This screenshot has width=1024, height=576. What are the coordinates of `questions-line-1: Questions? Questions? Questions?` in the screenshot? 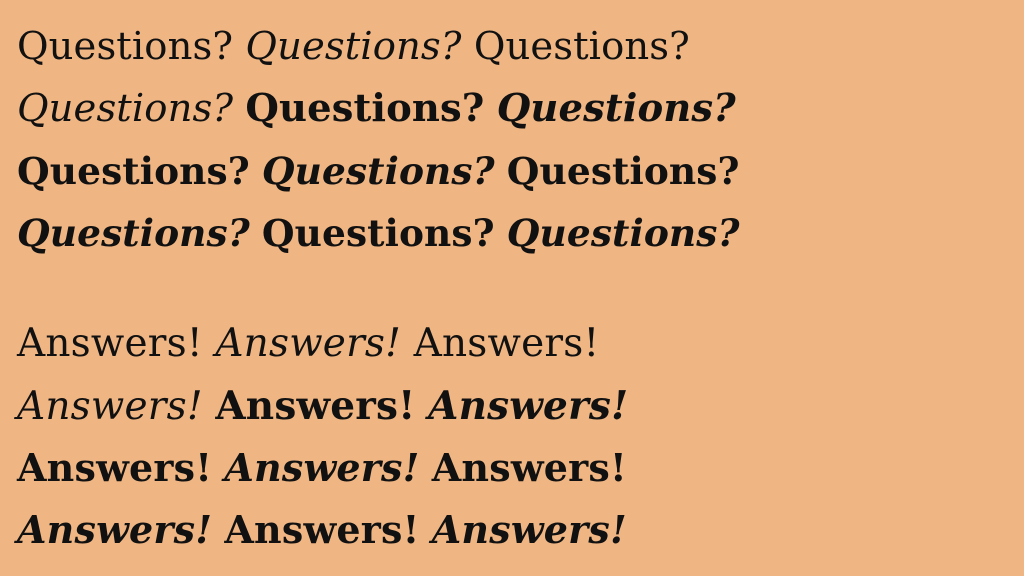 It's located at (378, 47).